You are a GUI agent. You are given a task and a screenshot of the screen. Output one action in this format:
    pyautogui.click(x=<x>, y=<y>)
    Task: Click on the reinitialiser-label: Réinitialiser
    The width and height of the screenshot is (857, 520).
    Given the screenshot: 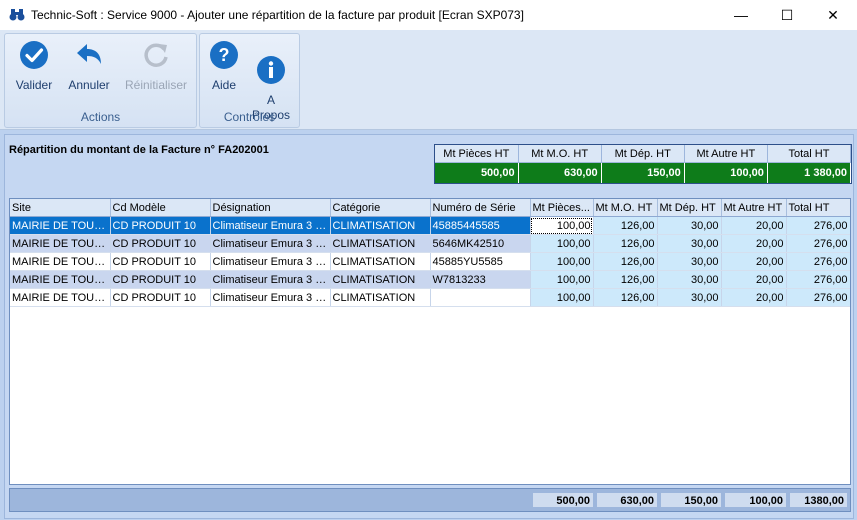 What is the action you would take?
    pyautogui.click(x=156, y=85)
    